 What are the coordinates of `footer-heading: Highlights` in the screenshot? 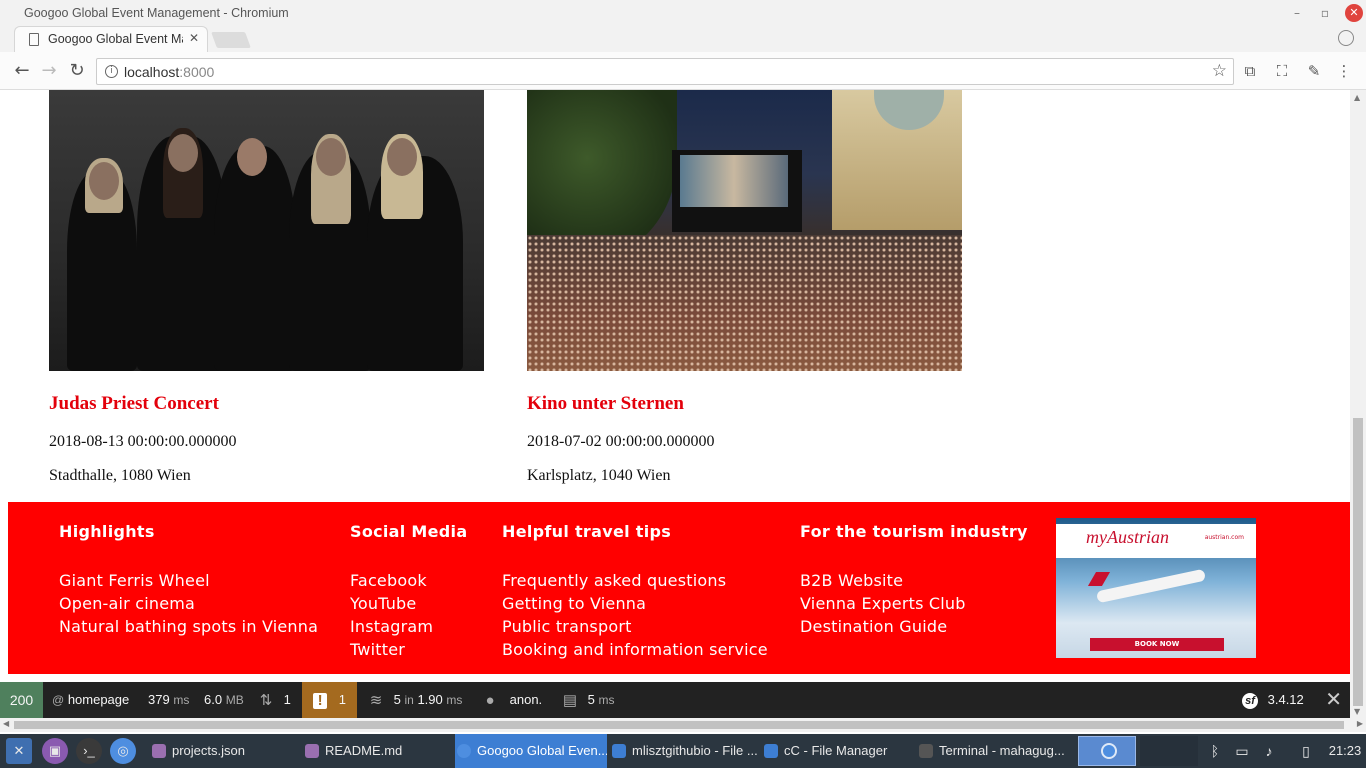 It's located at (107, 531).